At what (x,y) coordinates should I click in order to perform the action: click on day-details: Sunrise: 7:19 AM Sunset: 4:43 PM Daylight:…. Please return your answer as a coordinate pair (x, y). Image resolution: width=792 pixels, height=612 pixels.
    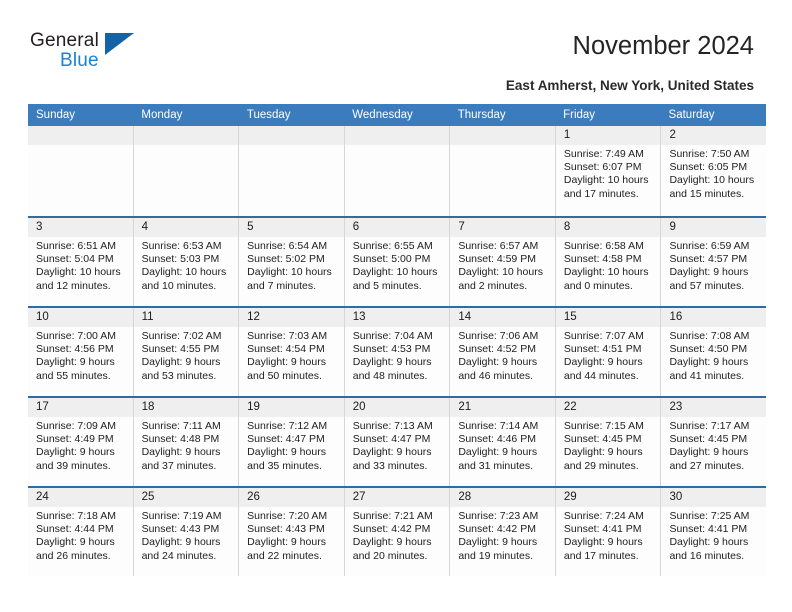
    Looking at the image, I should click on (186, 535).